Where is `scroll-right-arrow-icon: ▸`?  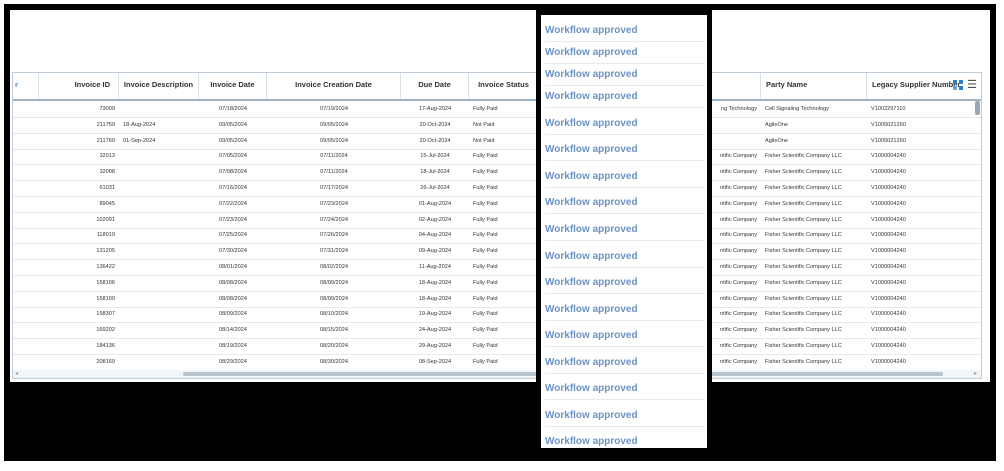
scroll-right-arrow-icon: ▸ is located at coordinates (975, 373).